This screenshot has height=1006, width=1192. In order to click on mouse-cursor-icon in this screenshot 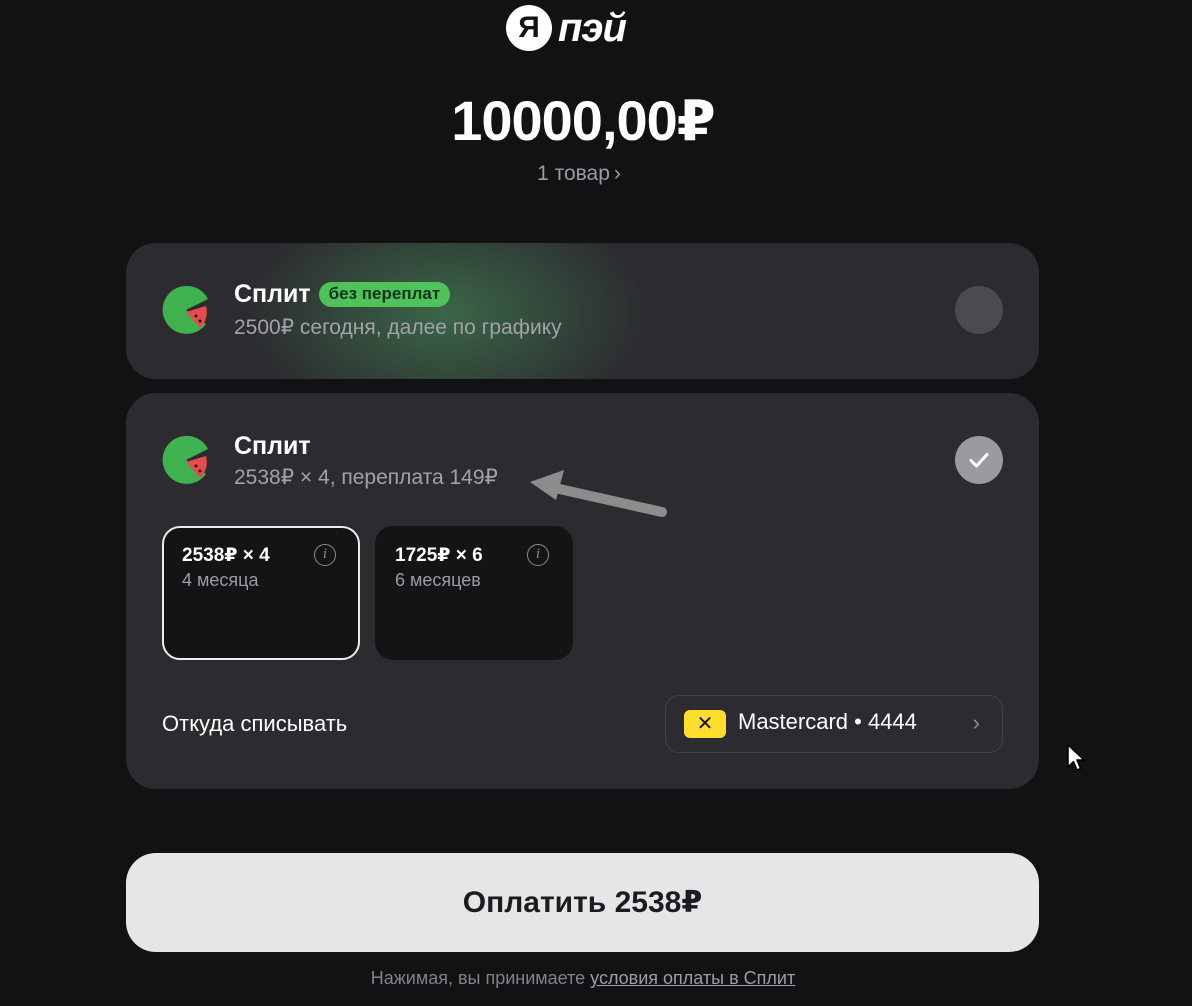, I will do `click(1076, 757)`.